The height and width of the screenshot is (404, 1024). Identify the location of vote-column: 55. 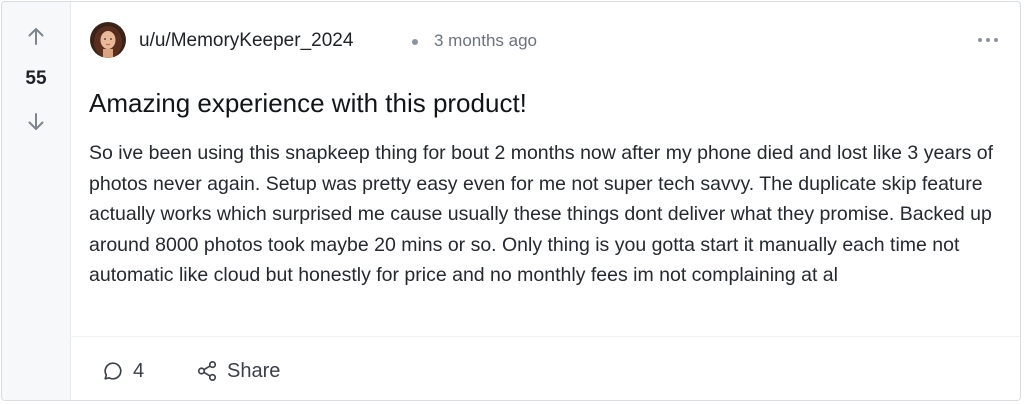
(36, 201).